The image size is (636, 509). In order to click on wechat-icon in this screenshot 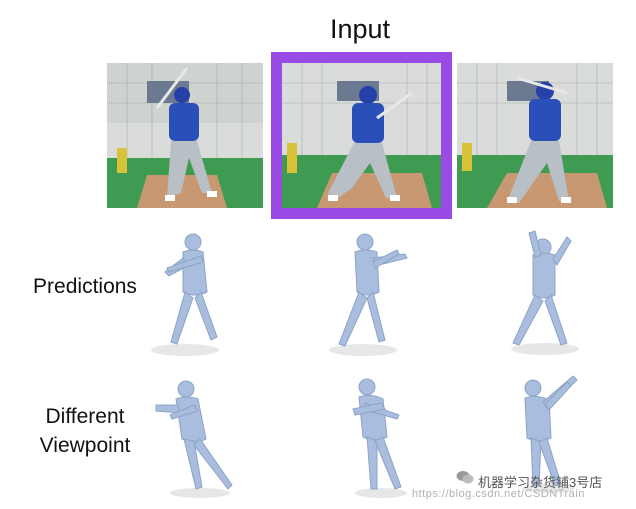, I will do `click(465, 477)`.